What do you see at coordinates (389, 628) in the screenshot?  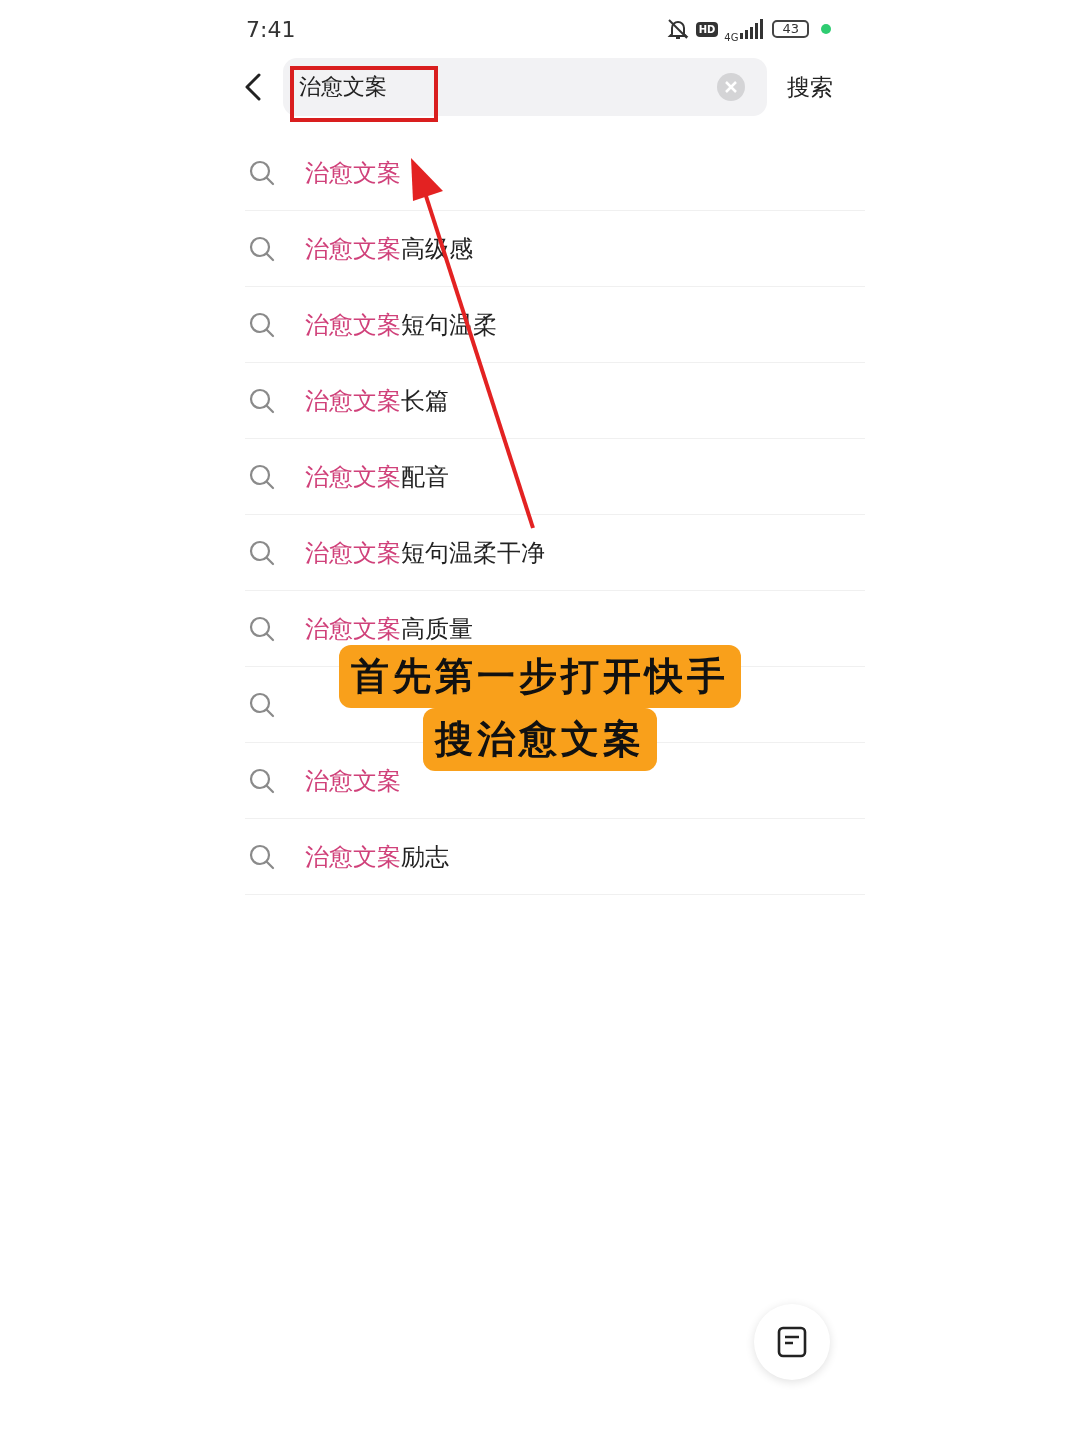 I see `suggestion-text: 治愈文案高质量` at bounding box center [389, 628].